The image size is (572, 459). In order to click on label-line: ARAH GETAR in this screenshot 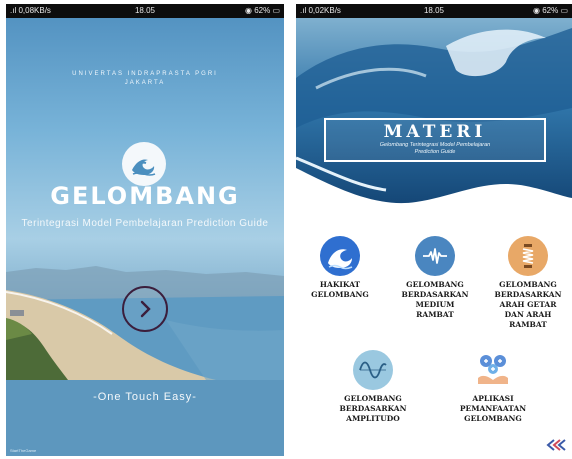, I will do `click(528, 304)`.